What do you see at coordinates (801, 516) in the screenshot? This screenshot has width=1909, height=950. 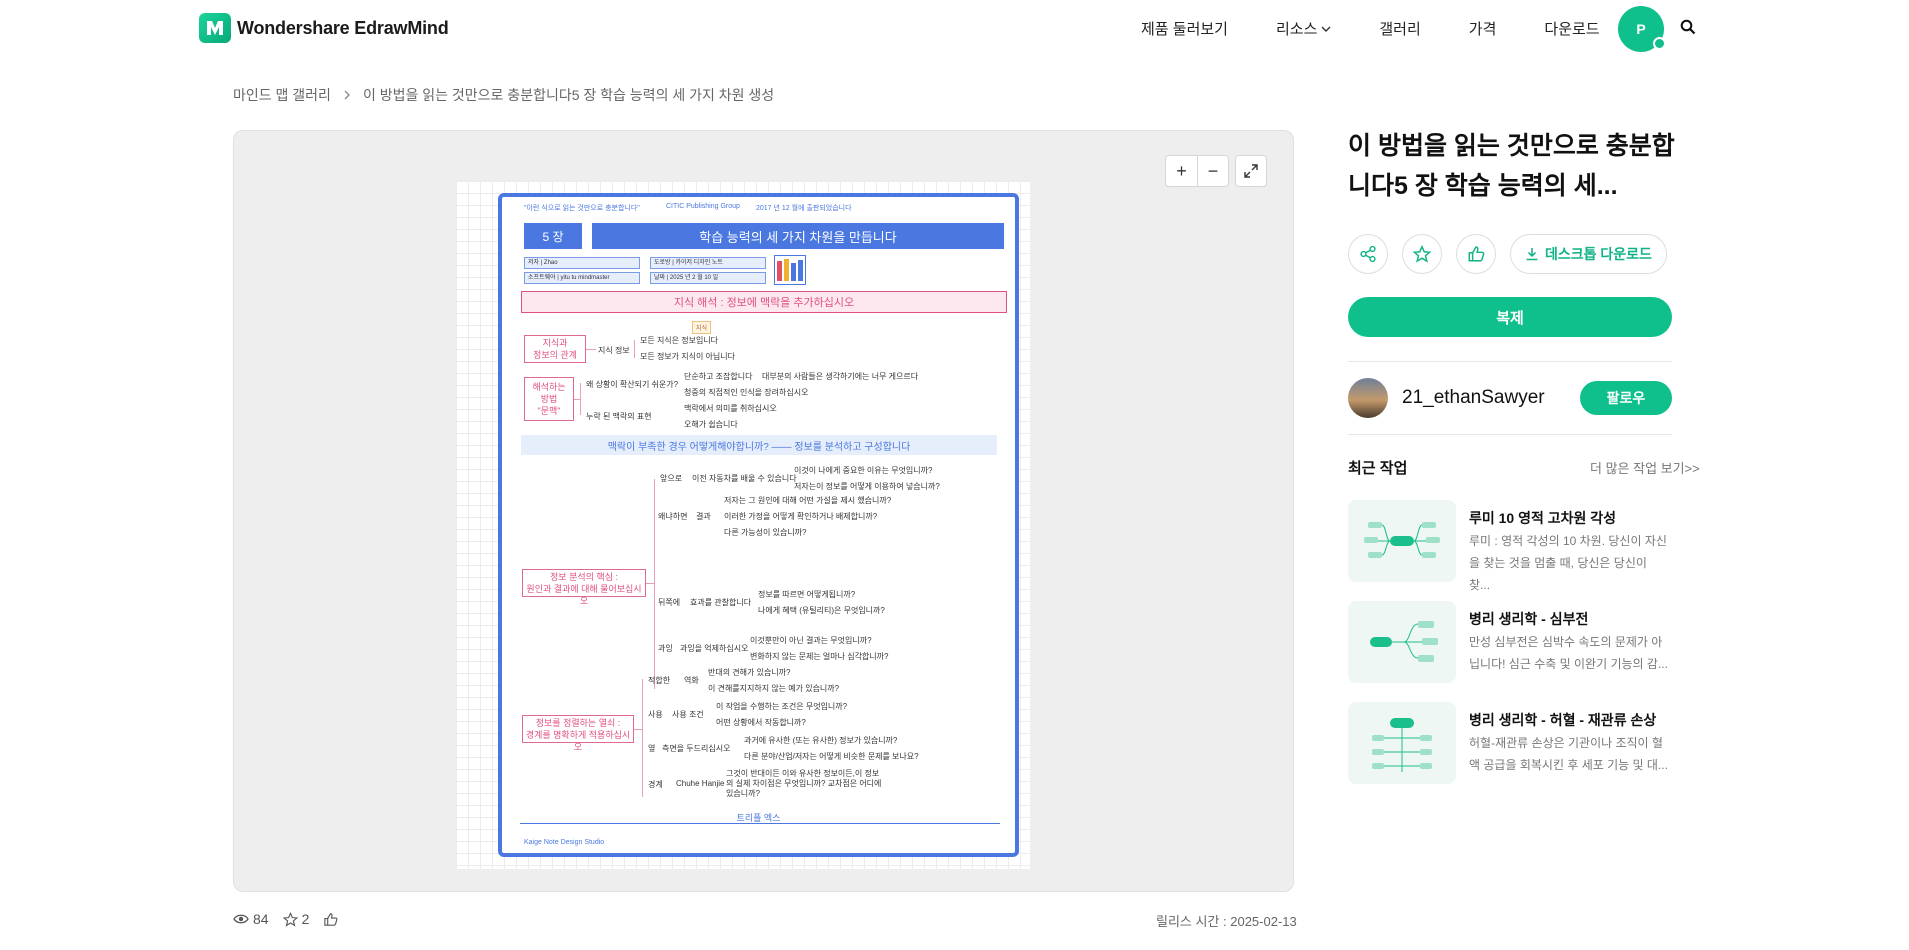 I see `map-node-3-leaf: 이러한 가정을 어떻게 확인하거나 배제합니까?` at bounding box center [801, 516].